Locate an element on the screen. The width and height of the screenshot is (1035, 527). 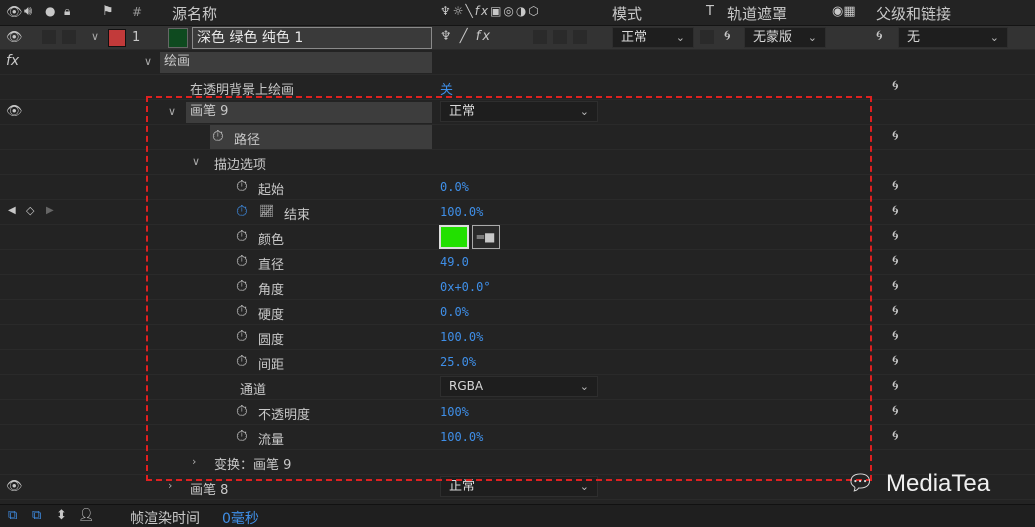
t-header: T is located at coordinates (710, 11).